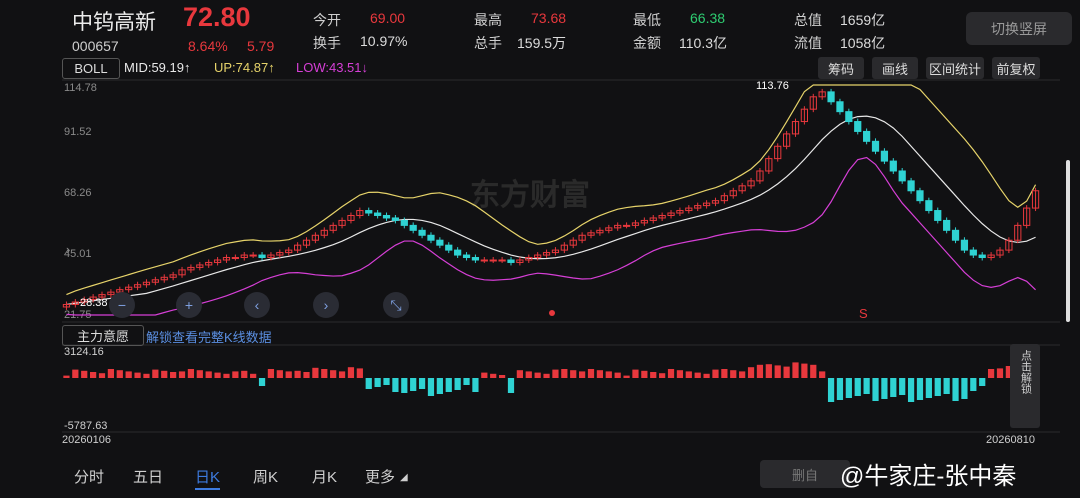 This screenshot has width=1080, height=498. Describe the element at coordinates (1068, 241) in the screenshot. I see `vertical-scrollbar` at that location.